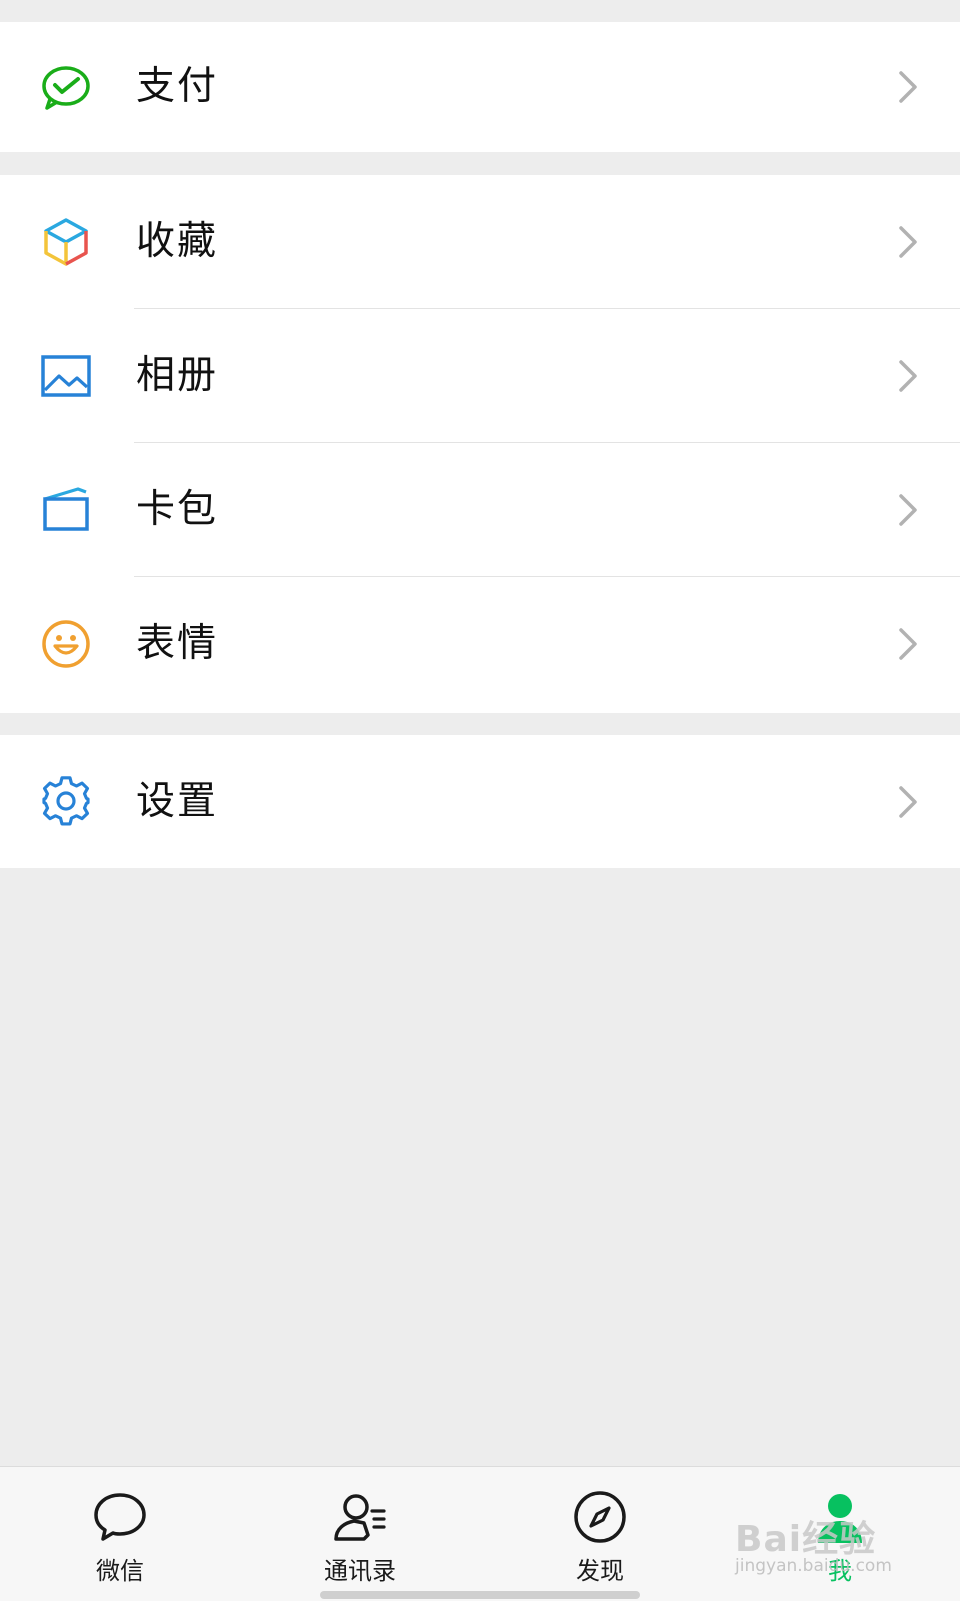 The height and width of the screenshot is (1601, 960). What do you see at coordinates (66, 87) in the screenshot?
I see `wechat-pay-check-icon` at bounding box center [66, 87].